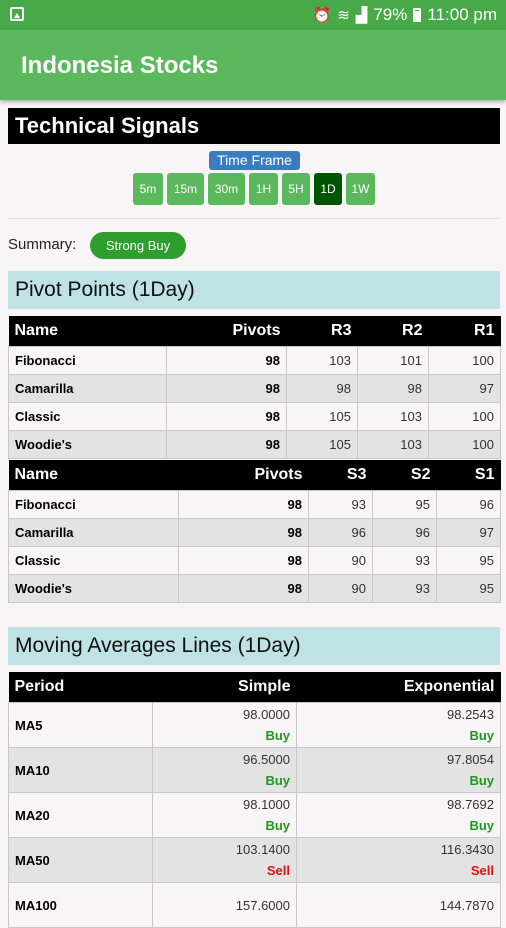 This screenshot has width=506, height=928. Describe the element at coordinates (254, 218) in the screenshot. I see `divider` at that location.